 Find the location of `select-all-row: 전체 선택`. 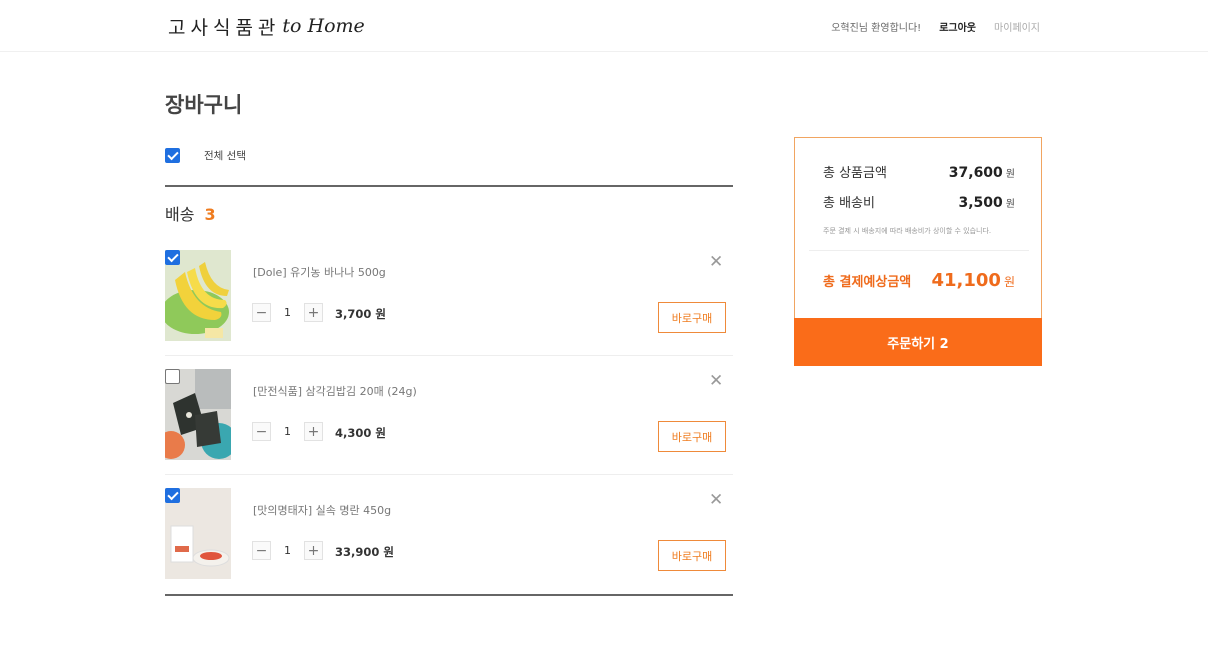

select-all-row: 전체 선택 is located at coordinates (205, 155).